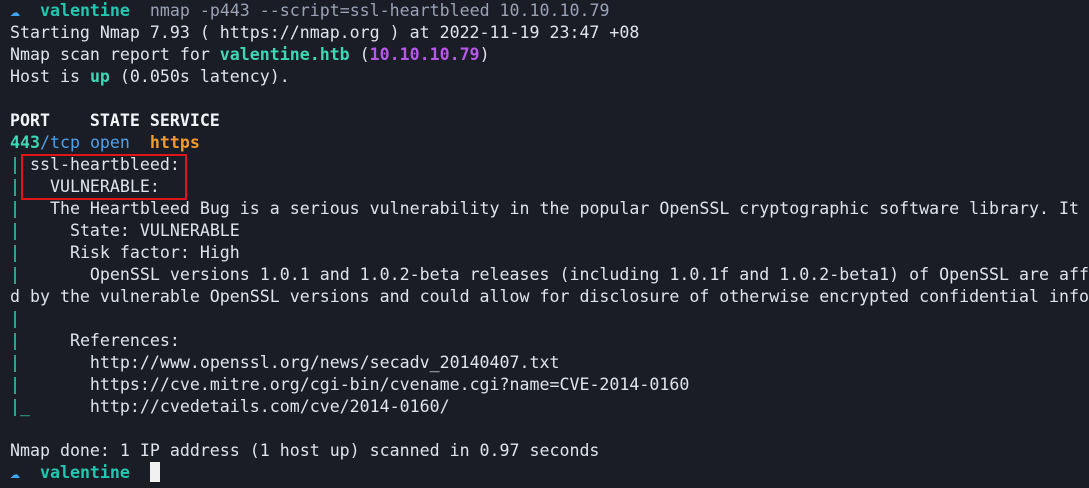 The image size is (1089, 488). Describe the element at coordinates (174, 142) in the screenshot. I see `port-service: https` at that location.